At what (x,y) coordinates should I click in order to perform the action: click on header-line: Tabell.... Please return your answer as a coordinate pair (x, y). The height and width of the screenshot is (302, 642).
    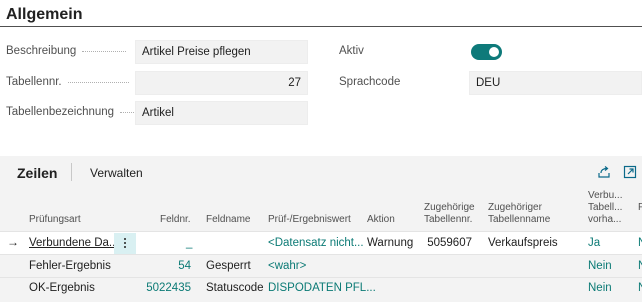
    Looking at the image, I should click on (605, 207).